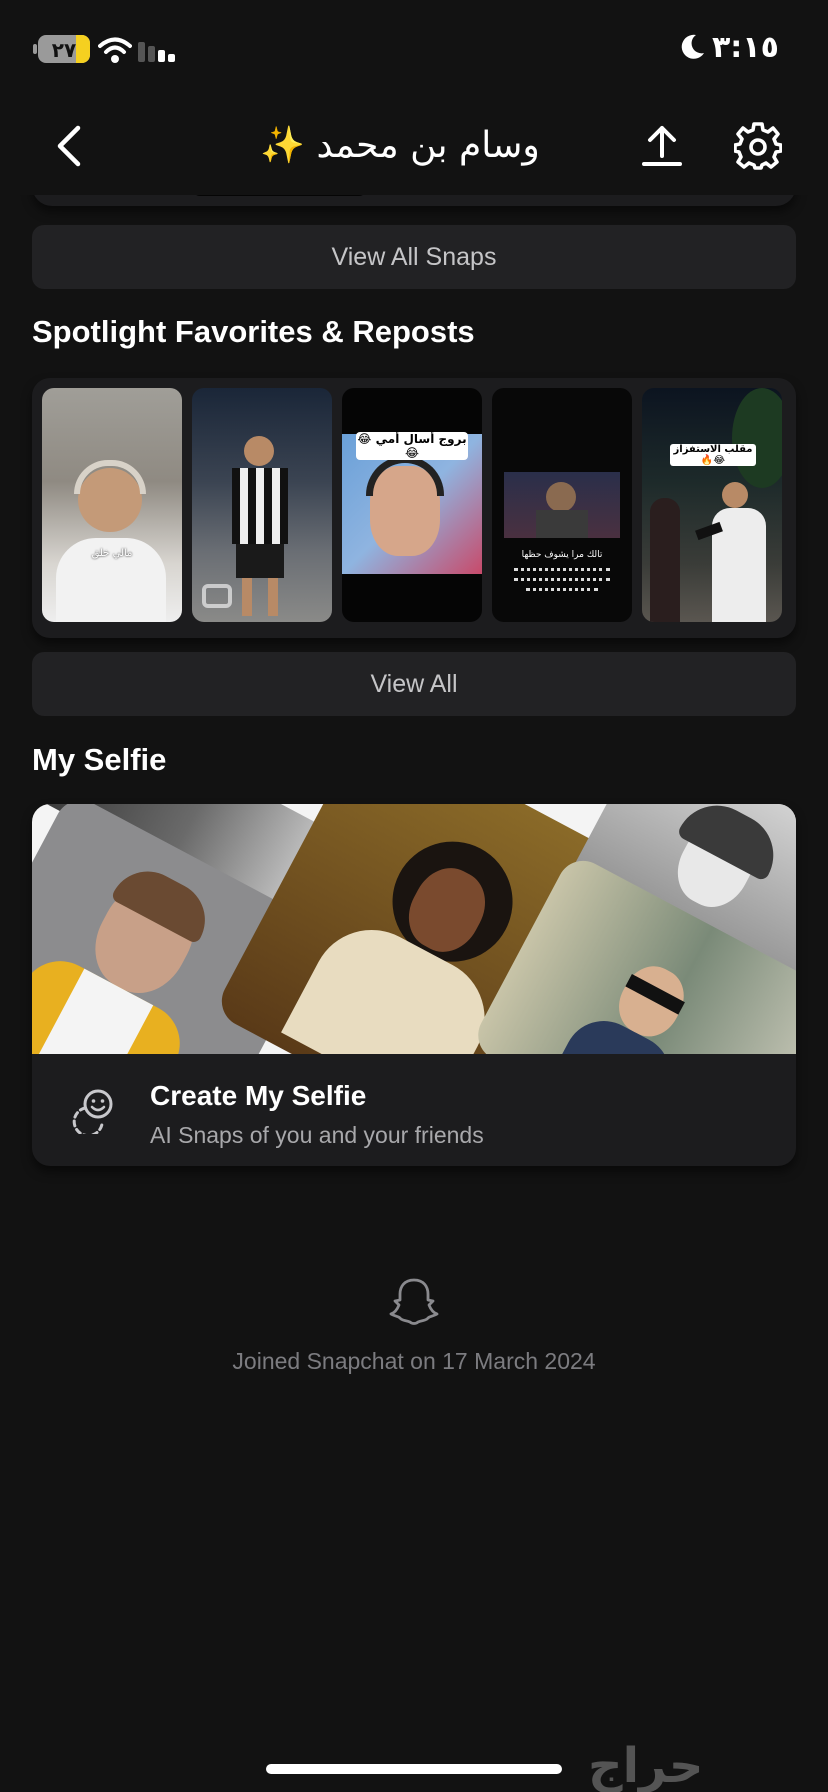  What do you see at coordinates (758, 146) in the screenshot?
I see `gear-icon` at bounding box center [758, 146].